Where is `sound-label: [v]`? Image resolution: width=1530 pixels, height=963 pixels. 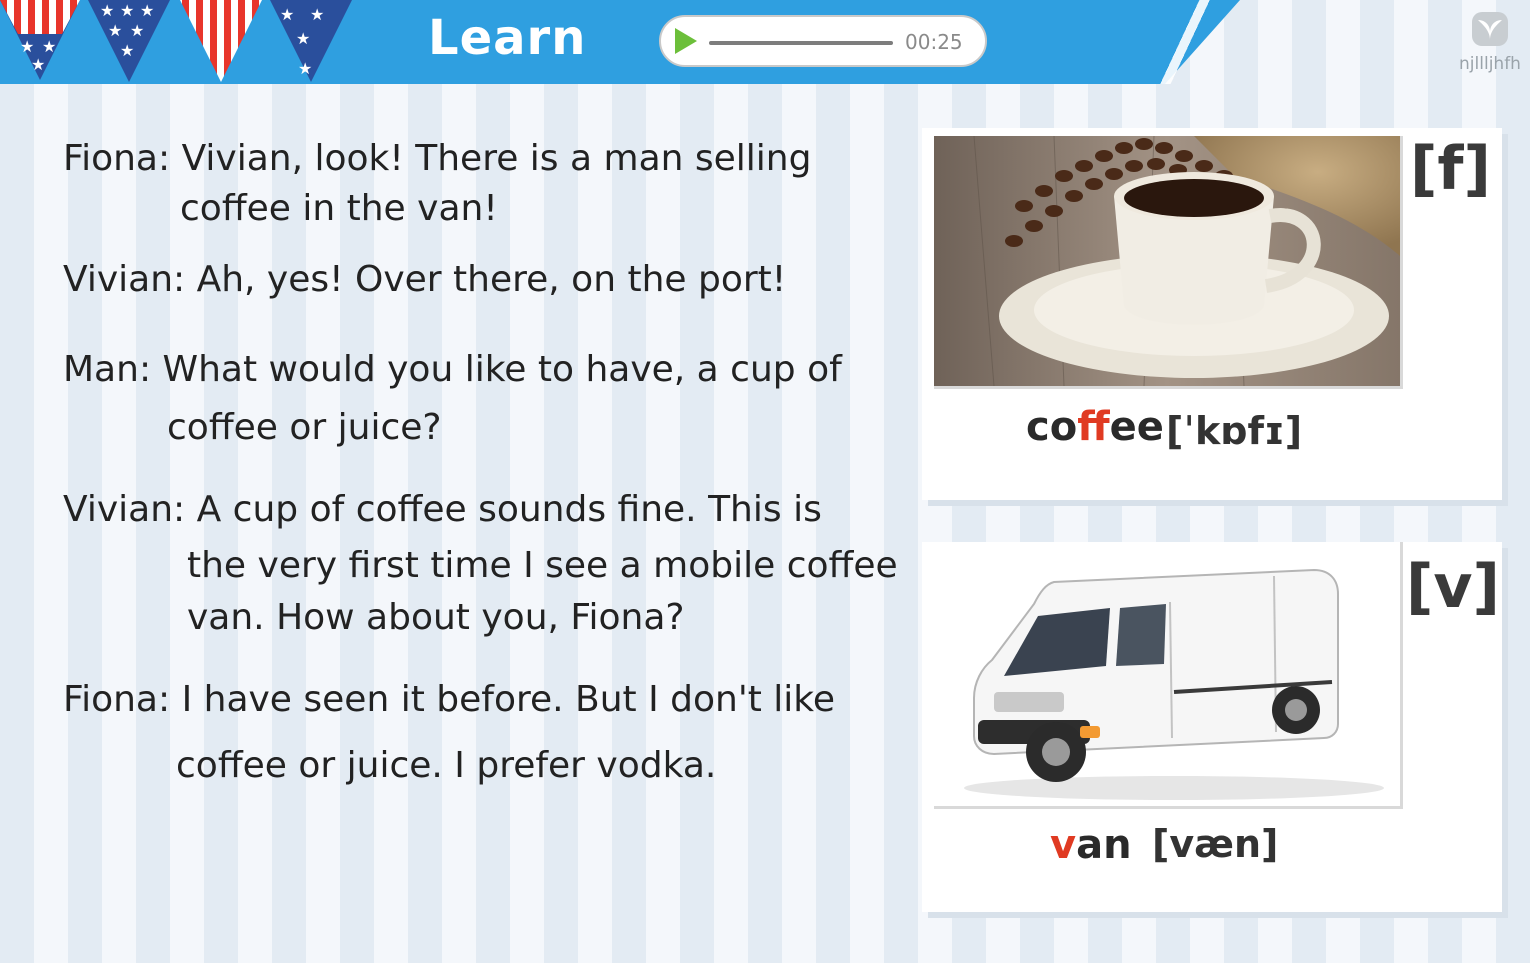
sound-label: [v] is located at coordinates (1453, 587).